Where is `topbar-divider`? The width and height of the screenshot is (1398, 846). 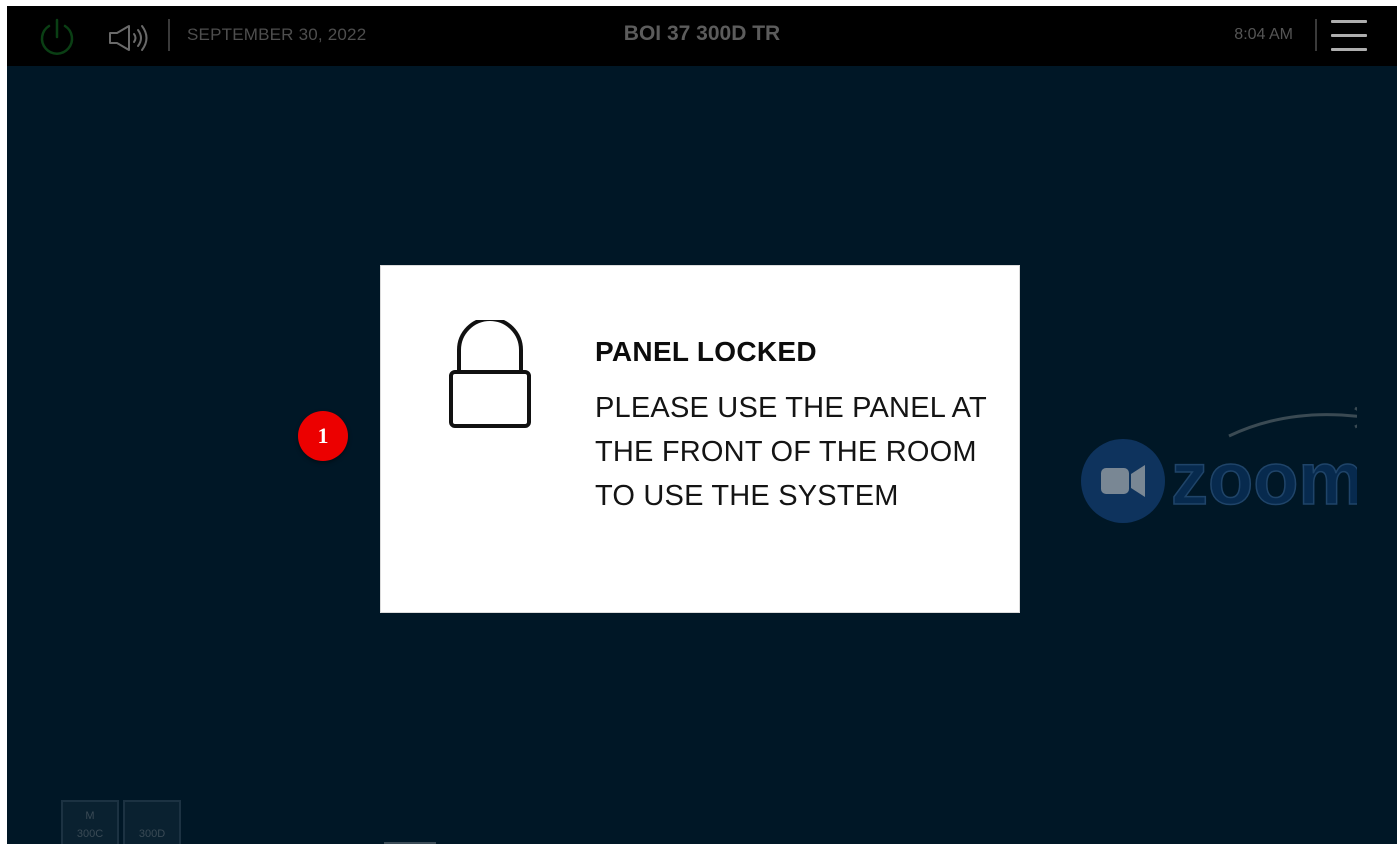
topbar-divider is located at coordinates (1316, 35).